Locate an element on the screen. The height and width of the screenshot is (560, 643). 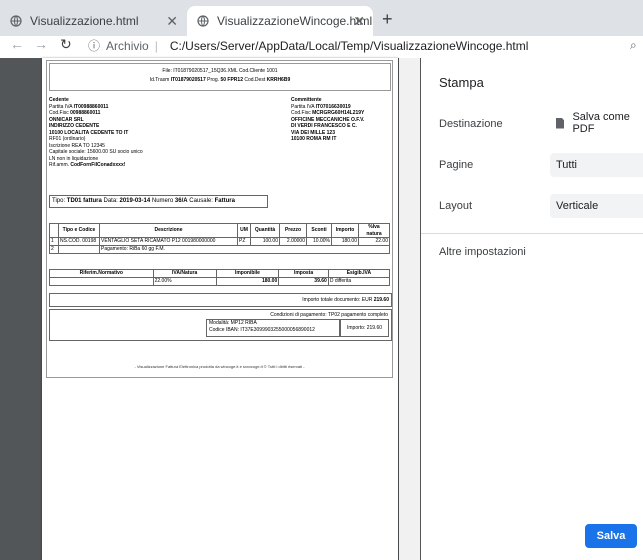
destination-label: Destinazione is located at coordinates (471, 124).